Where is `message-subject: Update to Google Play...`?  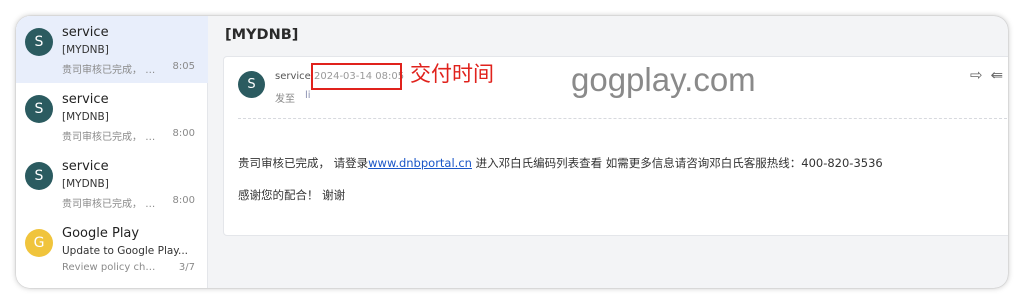 message-subject: Update to Google Play... is located at coordinates (125, 251).